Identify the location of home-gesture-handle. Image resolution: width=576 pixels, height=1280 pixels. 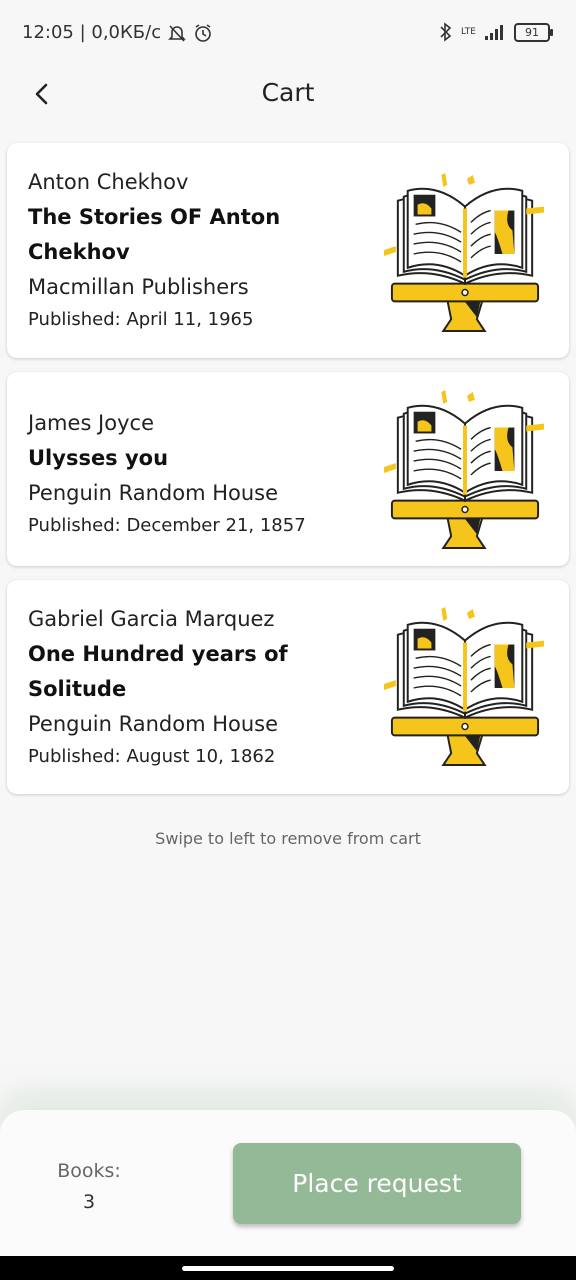
(288, 1268).